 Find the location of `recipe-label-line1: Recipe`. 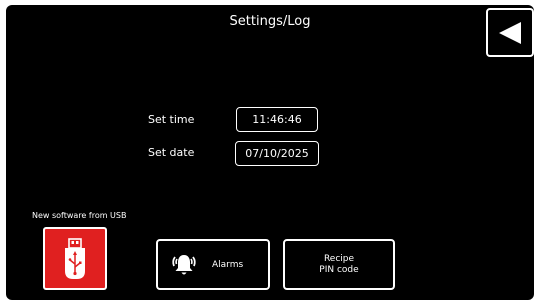

recipe-label-line1: Recipe is located at coordinates (339, 258).